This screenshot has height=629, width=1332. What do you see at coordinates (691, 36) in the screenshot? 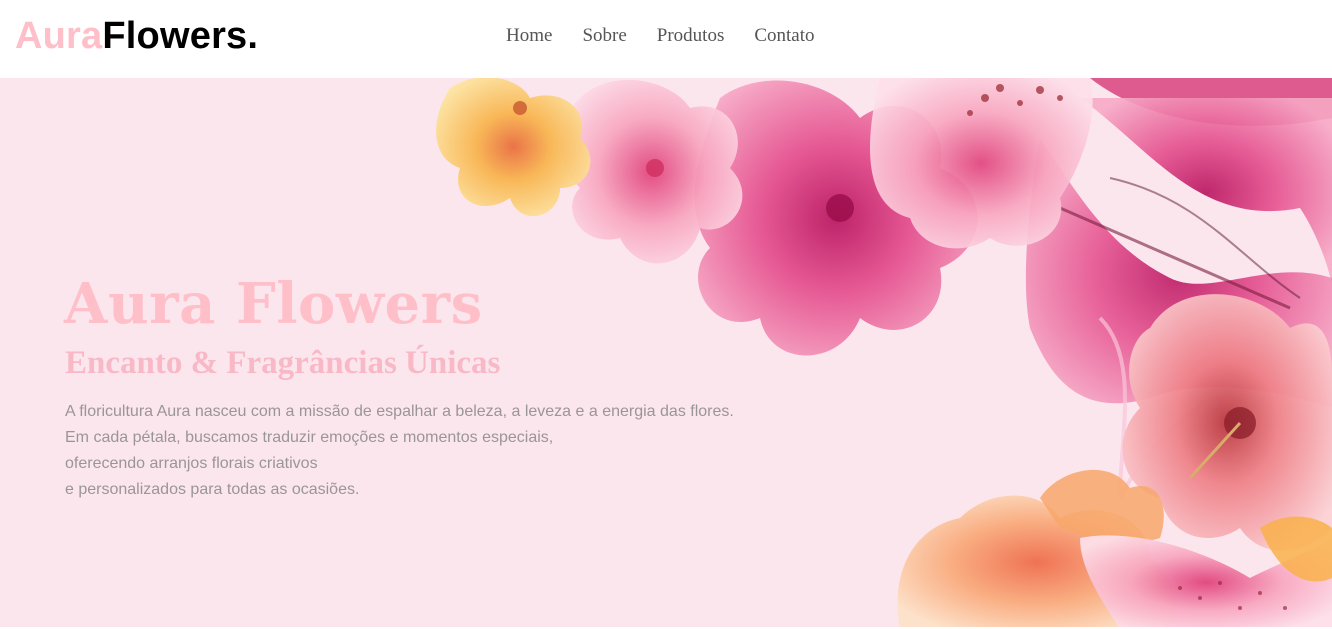
I see `nav-link-produtos: Produtos` at bounding box center [691, 36].